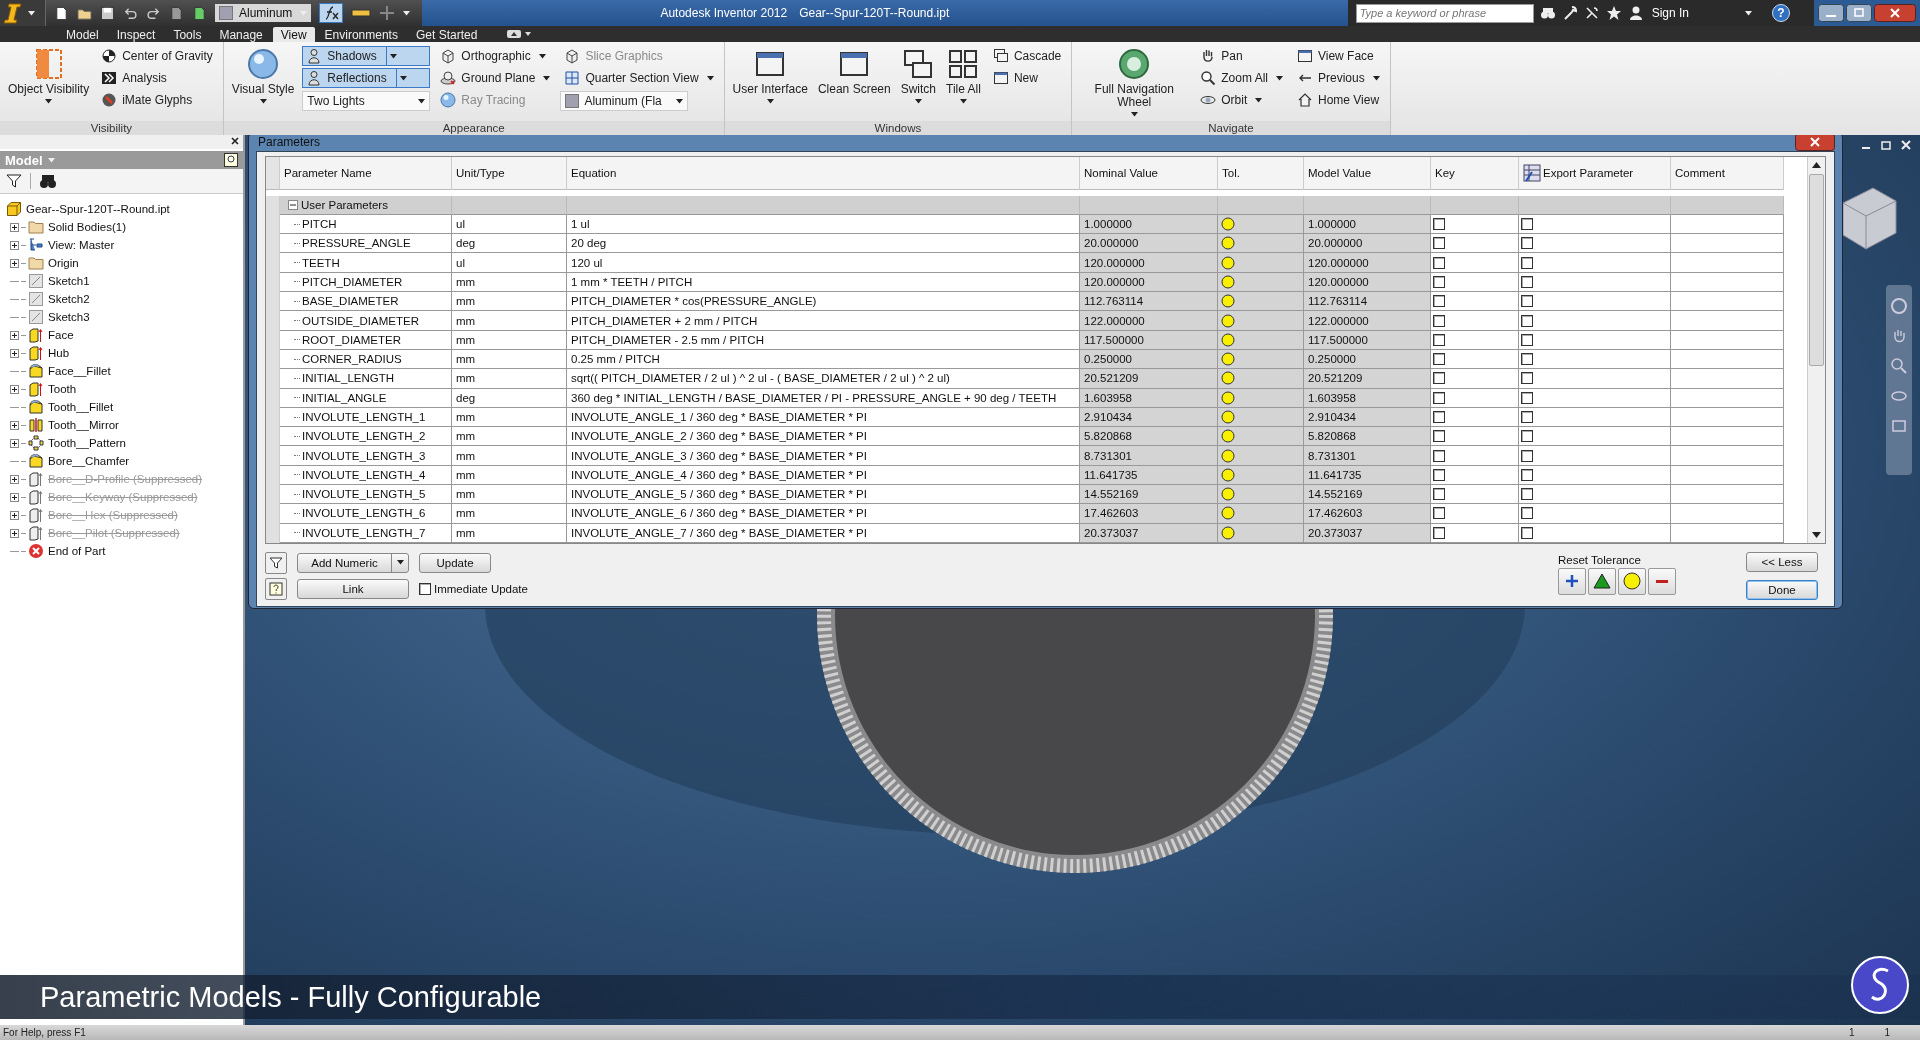 Image resolution: width=1920 pixels, height=1040 pixels. What do you see at coordinates (1027, 78) in the screenshot?
I see `ribbon-button: New` at bounding box center [1027, 78].